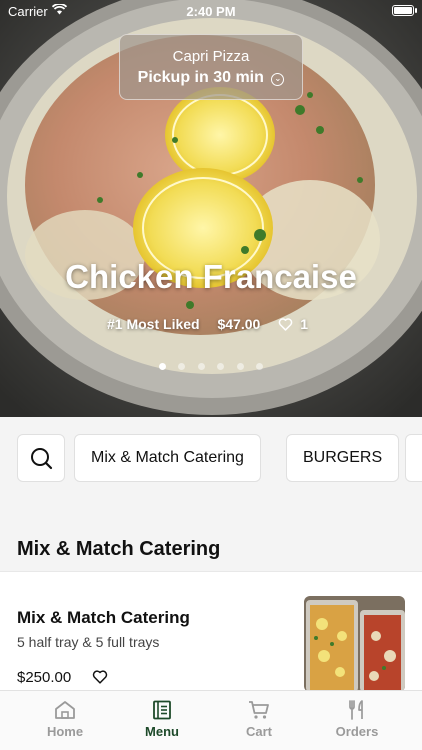 This screenshot has width=422, height=750. Describe the element at coordinates (100, 676) in the screenshot. I see `favorite-heart-icon` at that location.